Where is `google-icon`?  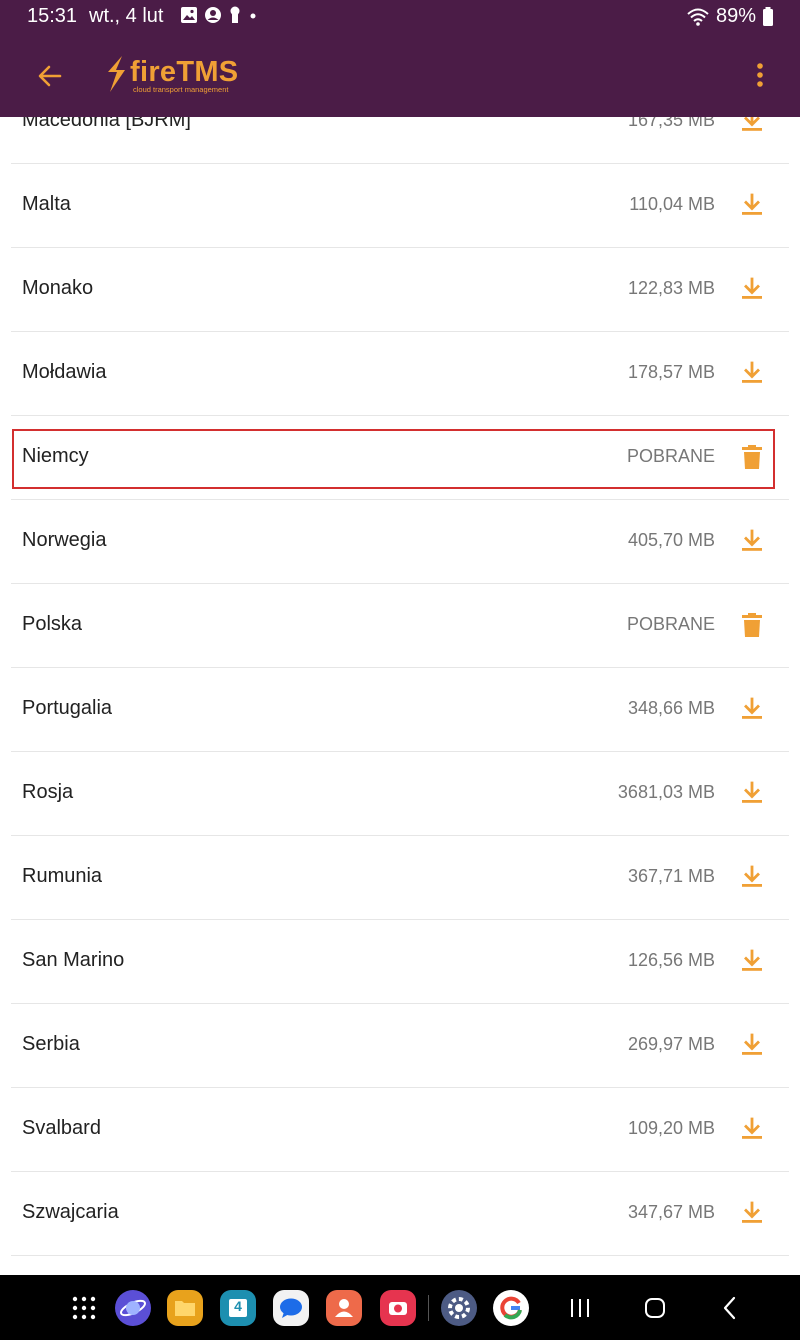
google-icon is located at coordinates (511, 1308).